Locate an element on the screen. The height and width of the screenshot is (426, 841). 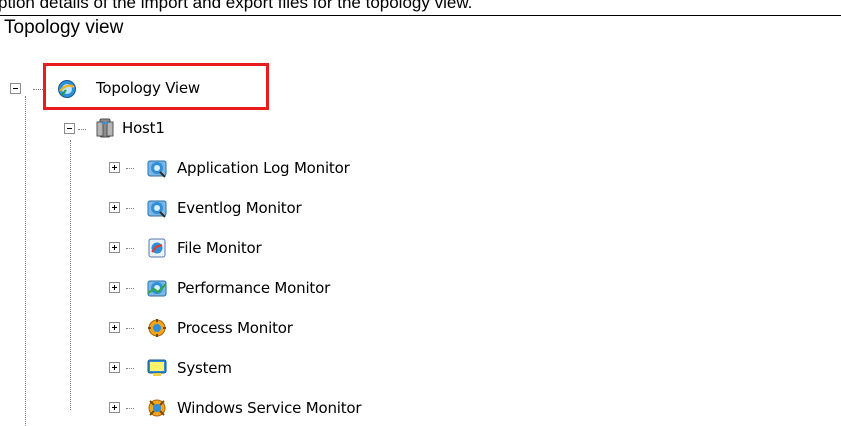
tree-node-application-log-monitor: Application Log Monitor is located at coordinates (263, 168).